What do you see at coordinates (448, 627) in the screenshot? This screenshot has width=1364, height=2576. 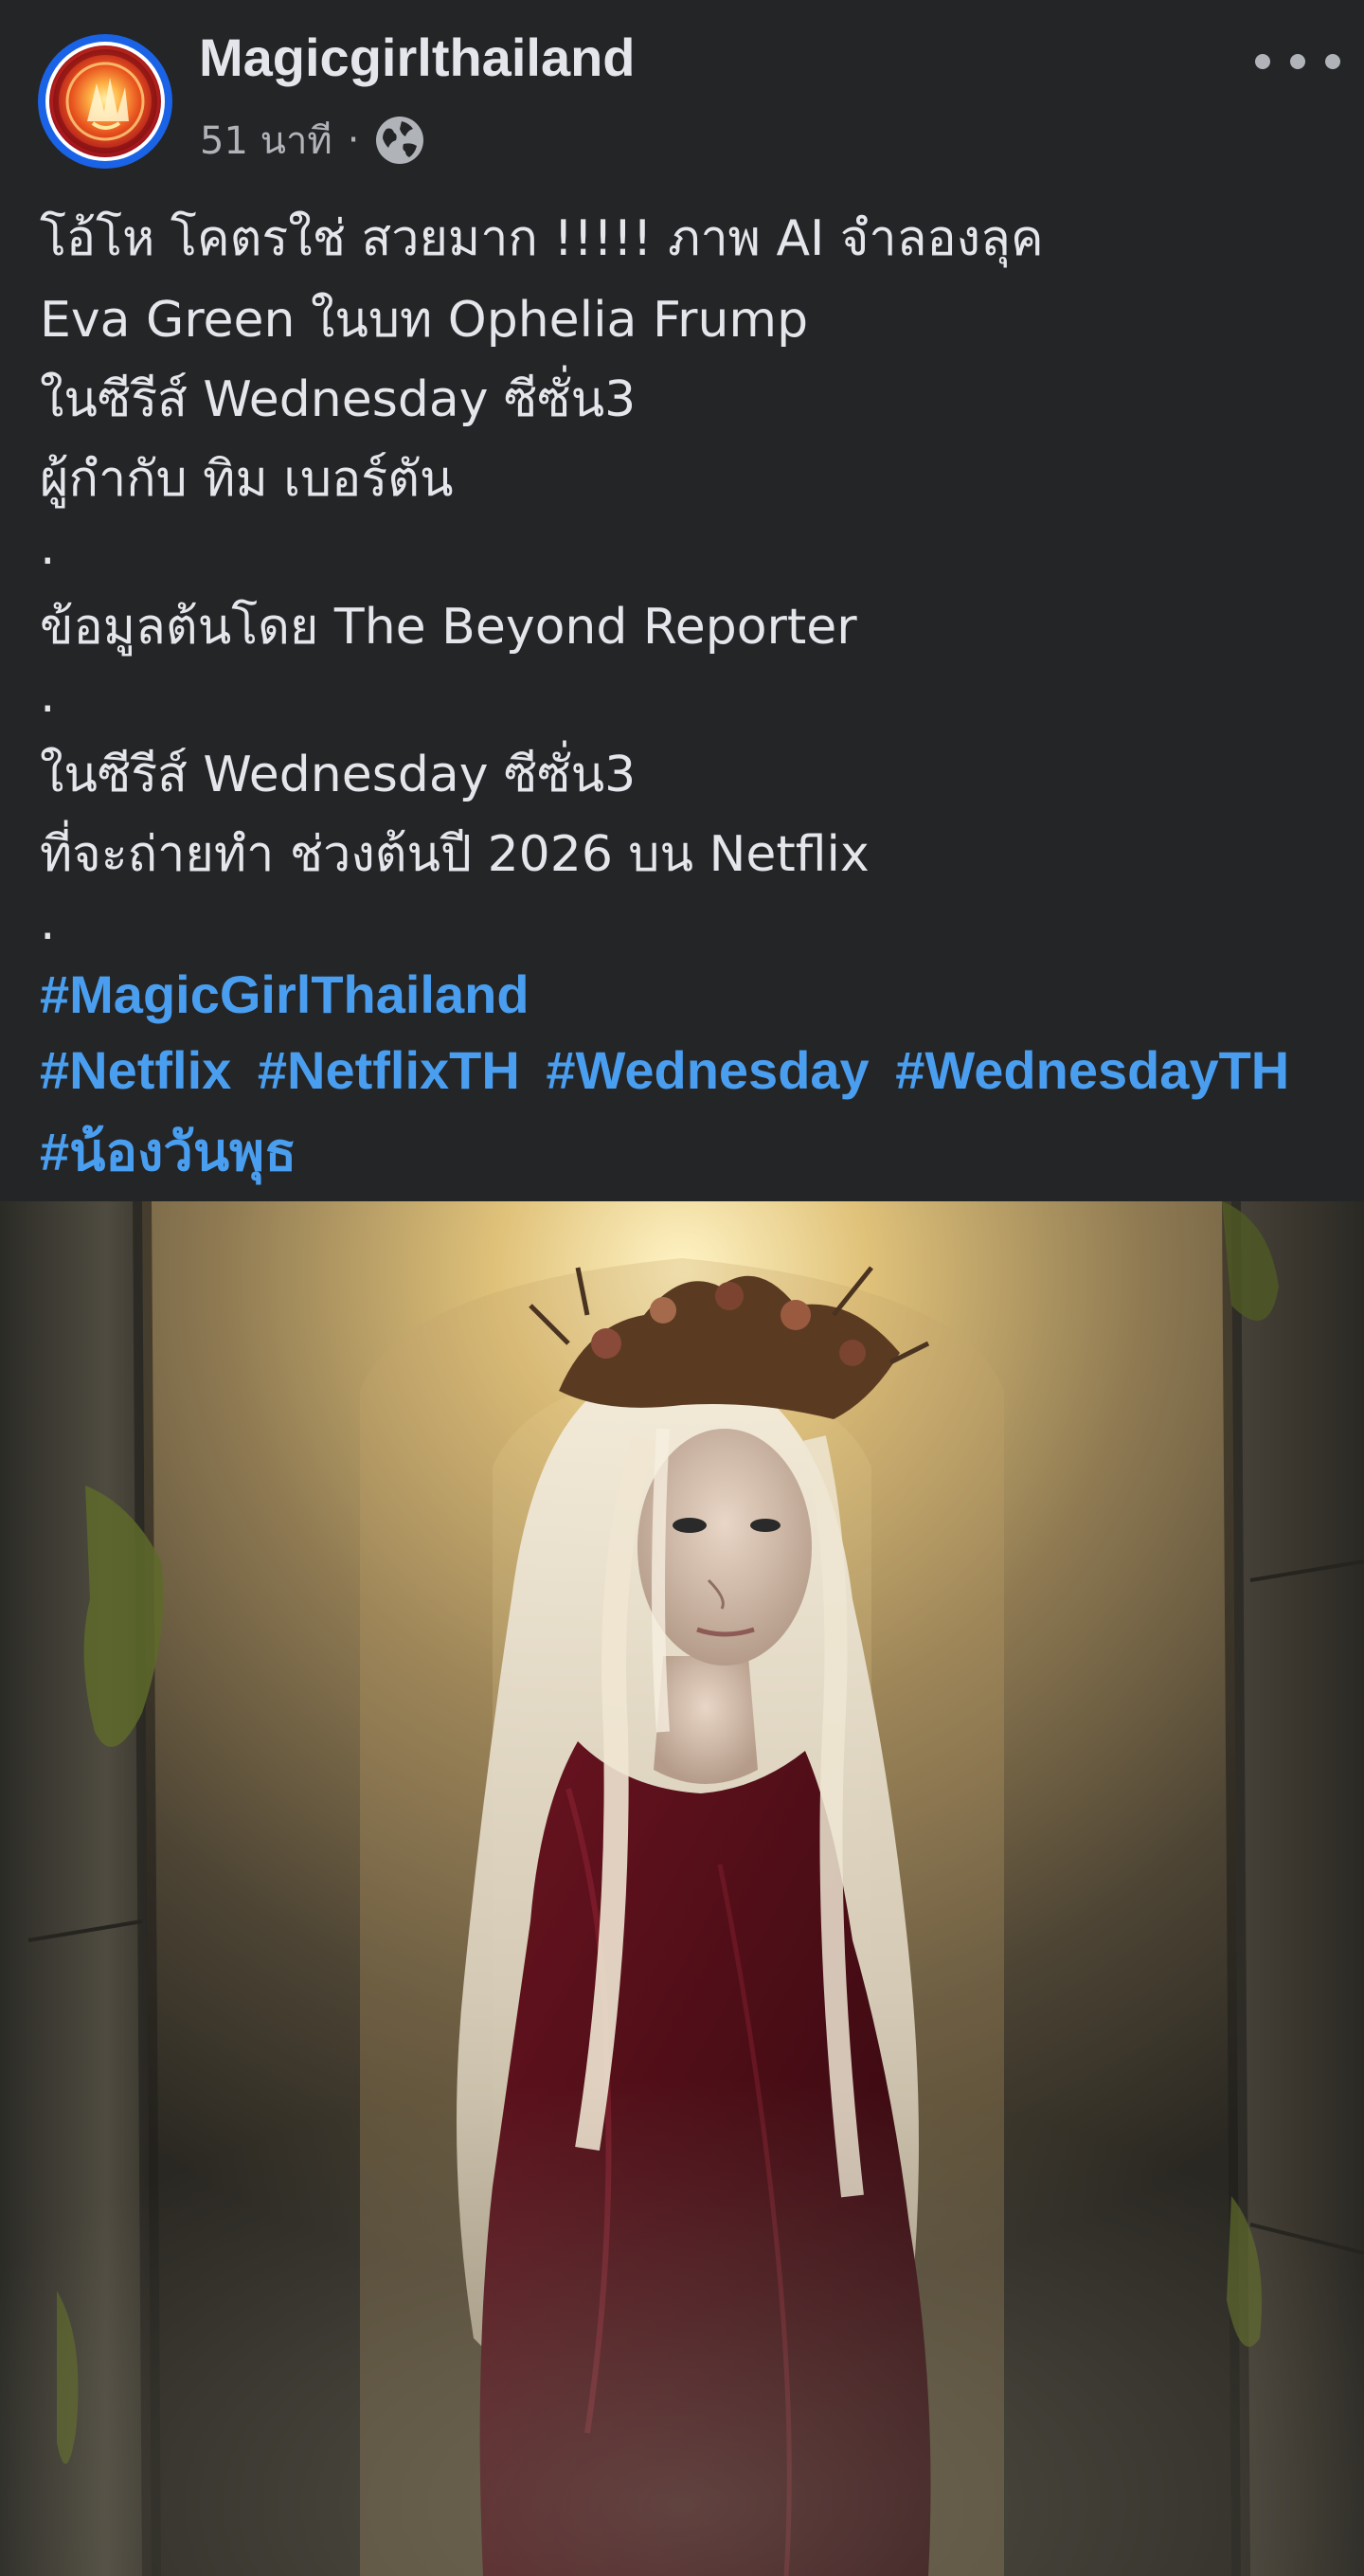 I see `post-text-line: ข้อมูลต้นโดย The Beyond Reporter` at bounding box center [448, 627].